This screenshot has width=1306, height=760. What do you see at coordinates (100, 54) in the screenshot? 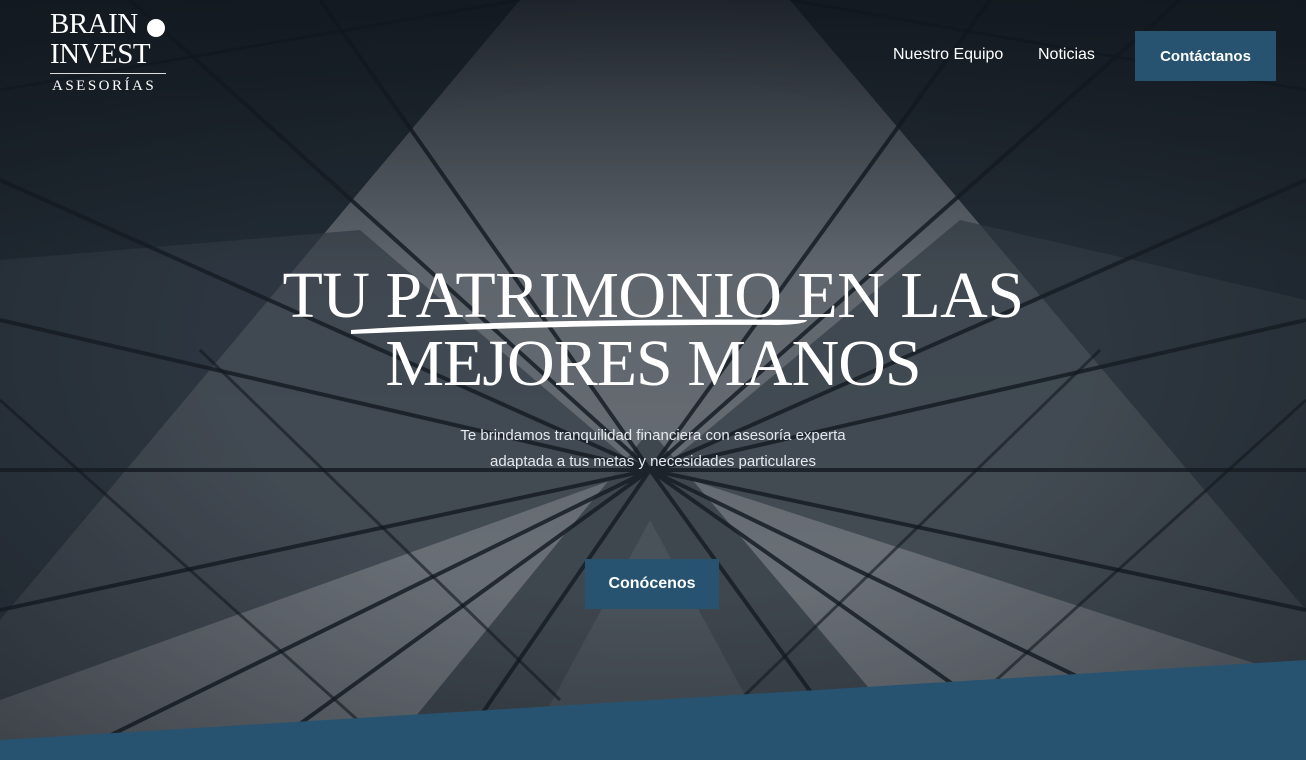
I see `logo-text-invest: INVEST` at bounding box center [100, 54].